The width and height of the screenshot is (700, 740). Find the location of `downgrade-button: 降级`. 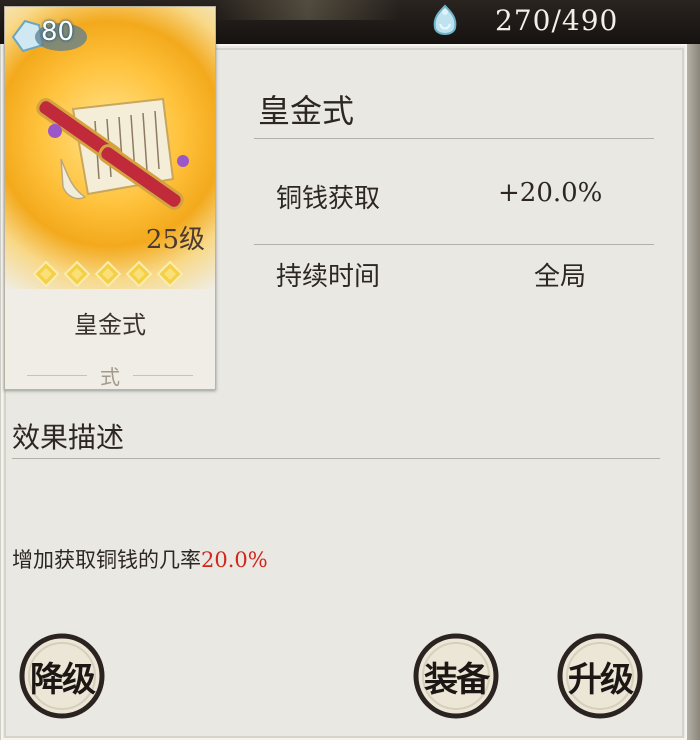

downgrade-button: 降级 is located at coordinates (62, 676).